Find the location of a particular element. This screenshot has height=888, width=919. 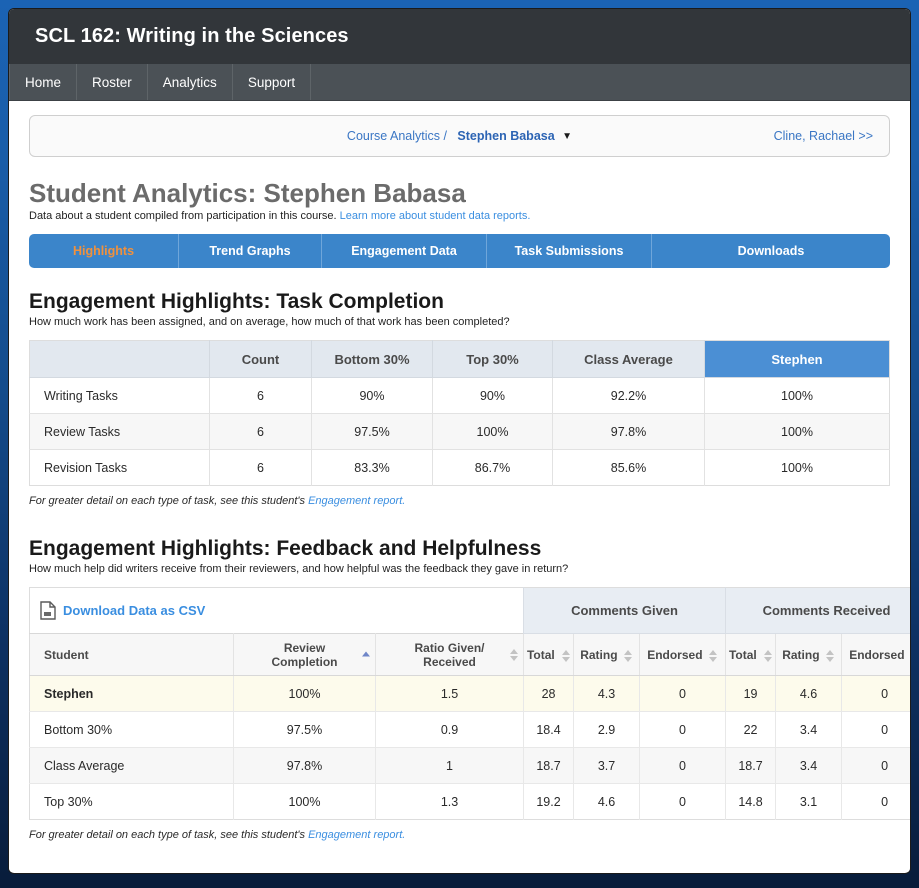

col-header-ratio-label-2: Received is located at coordinates (449, 661).